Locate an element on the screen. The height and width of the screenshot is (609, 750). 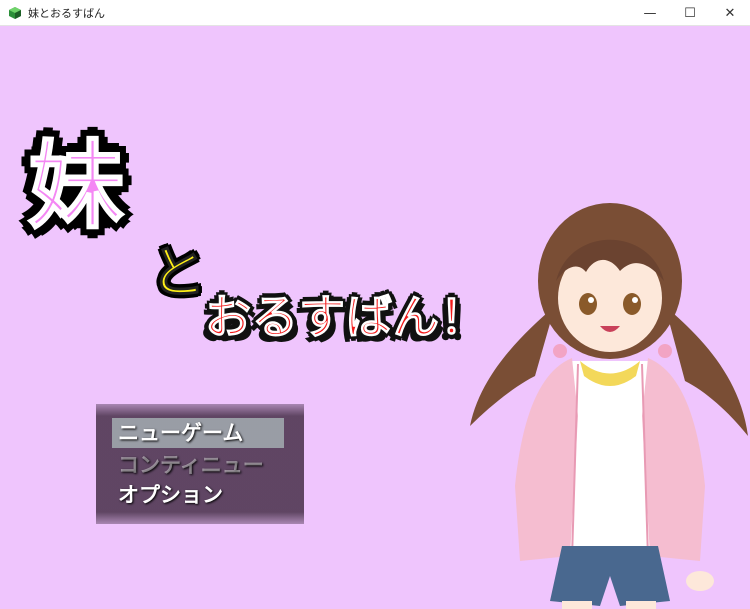
menu-new-game: ニューゲーム is located at coordinates (198, 433).